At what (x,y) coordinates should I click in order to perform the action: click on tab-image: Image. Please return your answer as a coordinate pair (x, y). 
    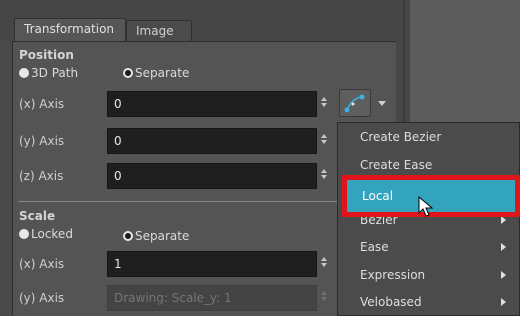
    Looking at the image, I should click on (159, 30).